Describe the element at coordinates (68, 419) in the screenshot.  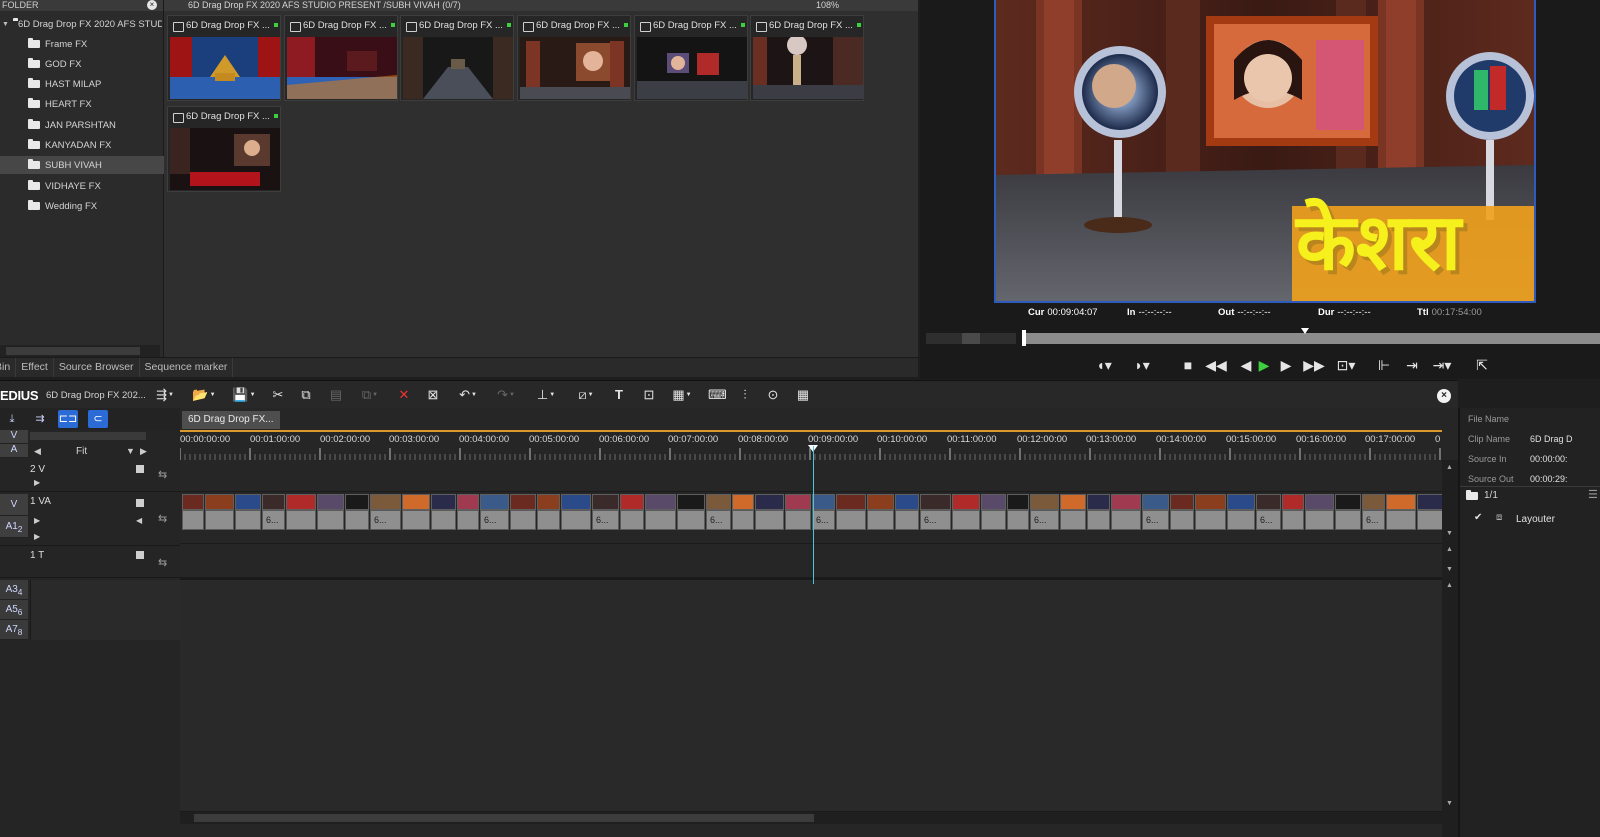
I see `link-mode-icon: ⊏⊐` at that location.